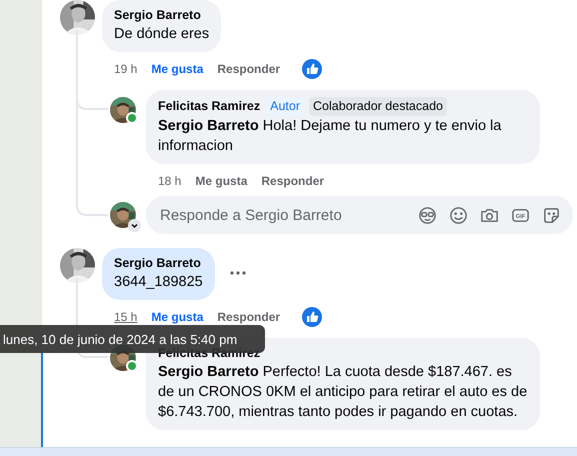 This screenshot has width=577, height=456. What do you see at coordinates (158, 282) in the screenshot?
I see `comment-text: 3644_189825` at bounding box center [158, 282].